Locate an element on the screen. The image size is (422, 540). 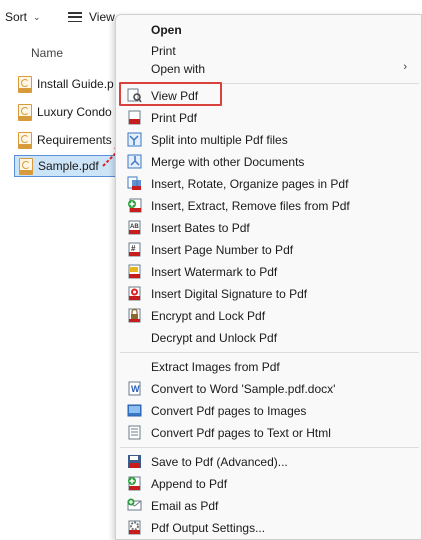
watermark-icon is located at coordinates (134, 271).